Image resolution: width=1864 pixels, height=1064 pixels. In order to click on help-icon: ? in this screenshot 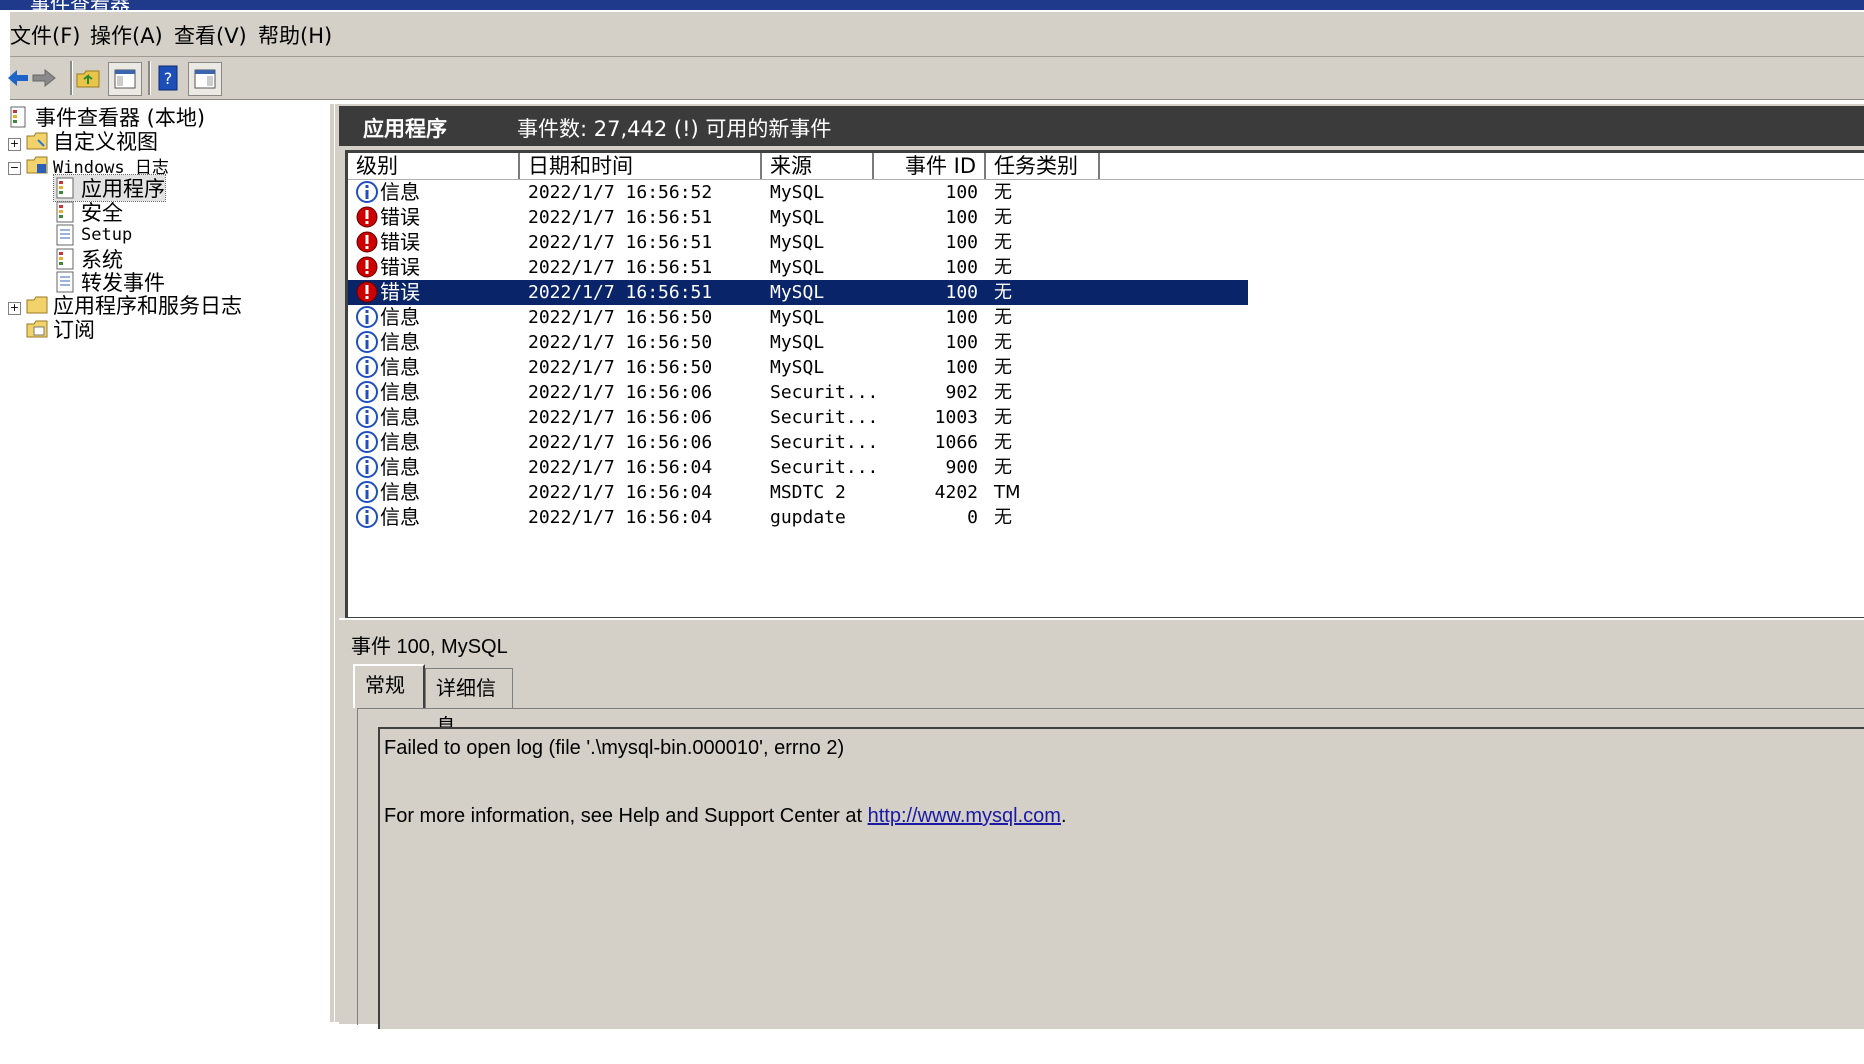, I will do `click(168, 78)`.